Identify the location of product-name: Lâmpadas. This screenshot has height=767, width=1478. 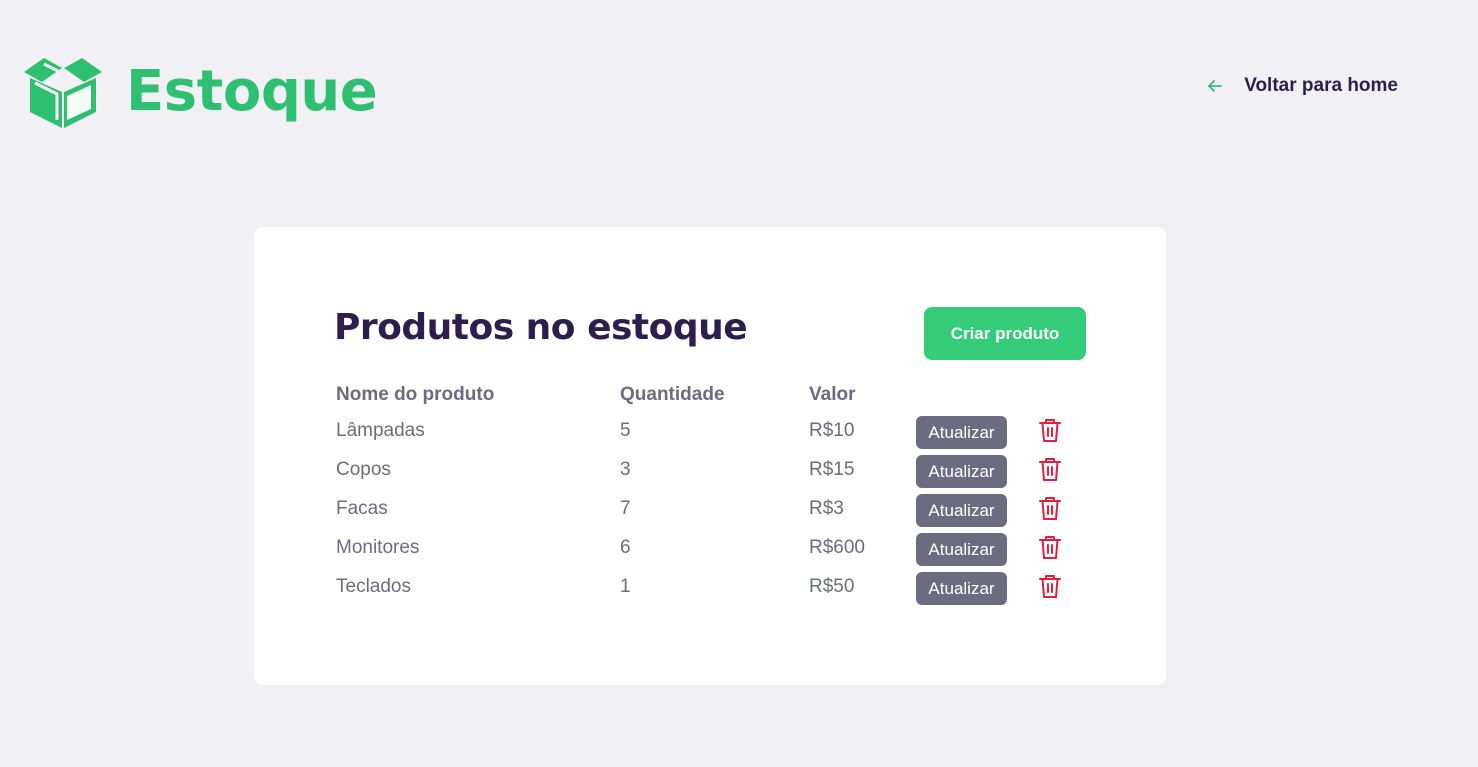
(380, 430).